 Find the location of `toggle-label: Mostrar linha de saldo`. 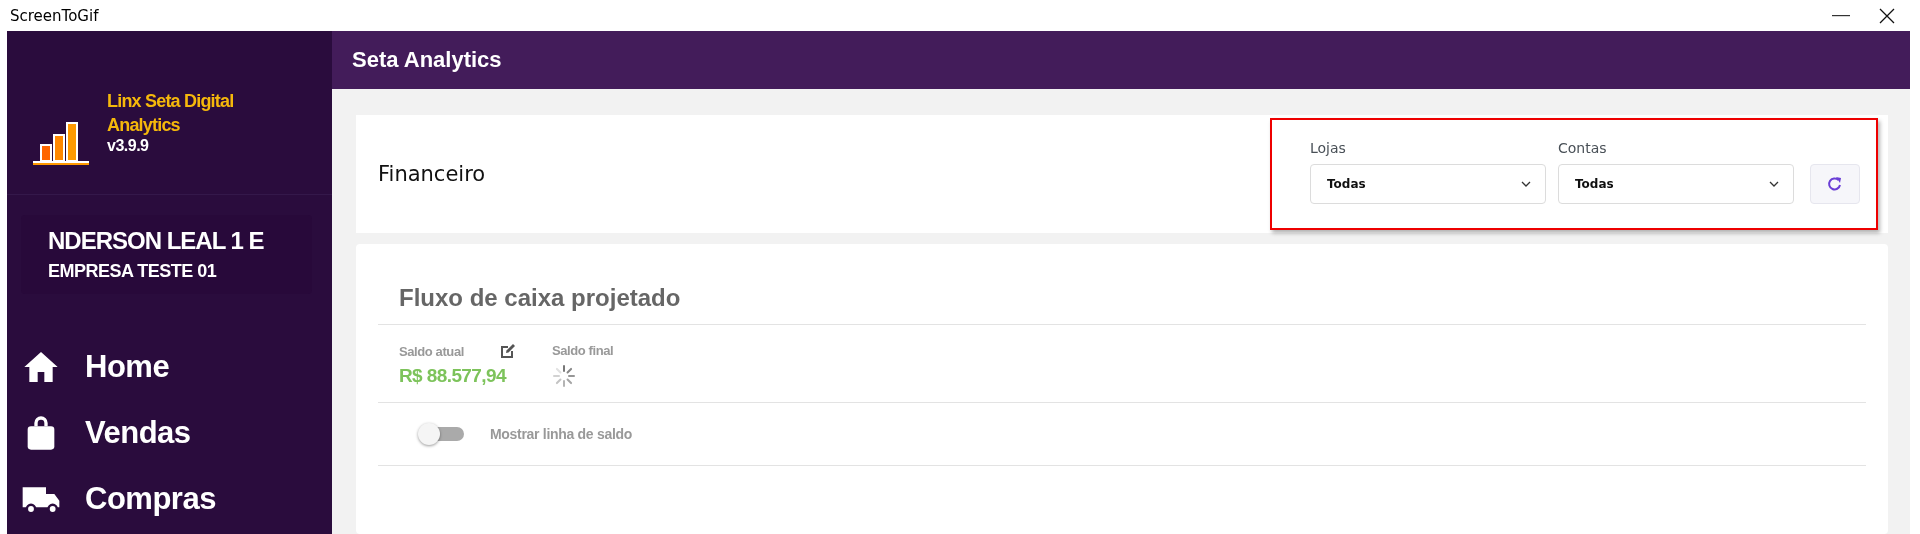

toggle-label: Mostrar linha de saldo is located at coordinates (561, 434).